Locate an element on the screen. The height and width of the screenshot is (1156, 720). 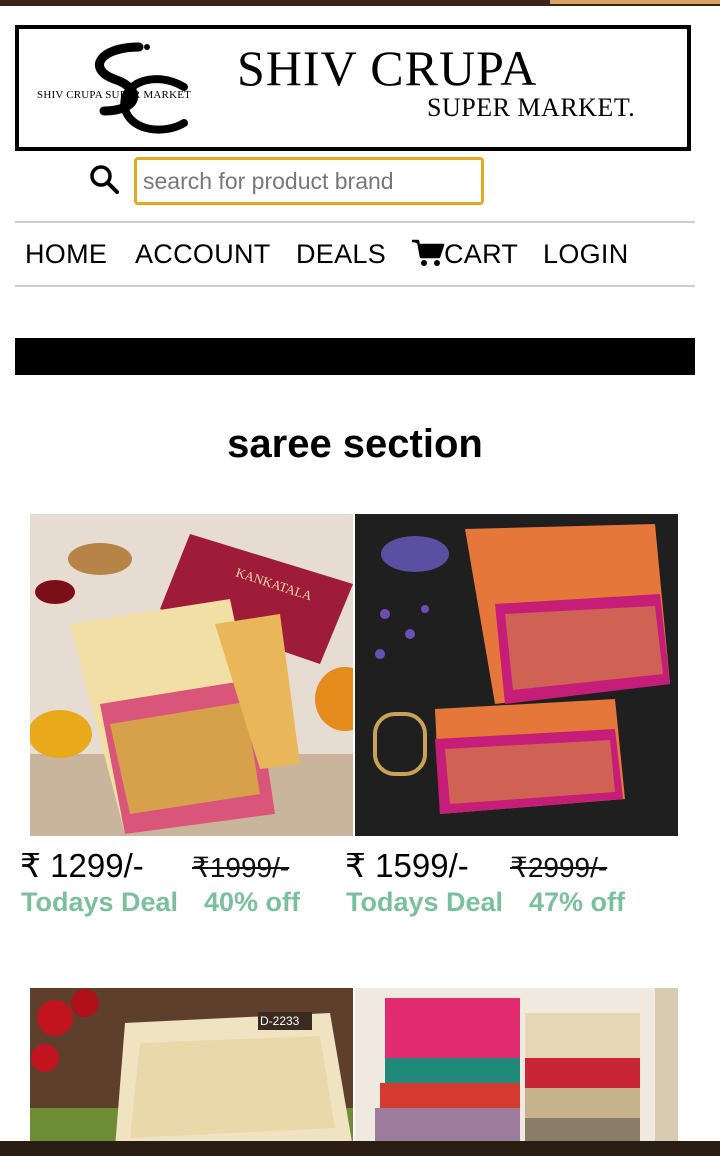
logo-small-text: SHIV CRUPA SUPER MARKET is located at coordinates (114, 95).